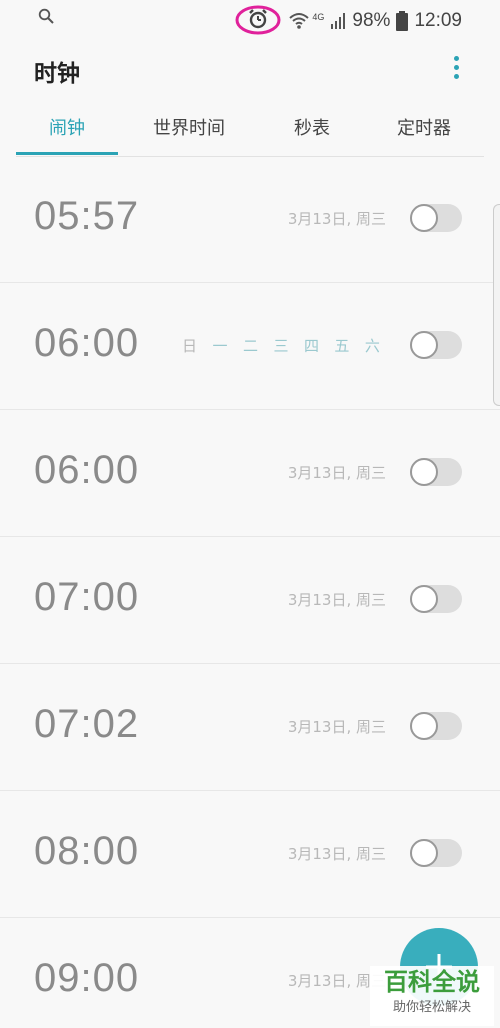  I want to click on alarm-row: 06:00 3月13日, 周三, so click(250, 473).